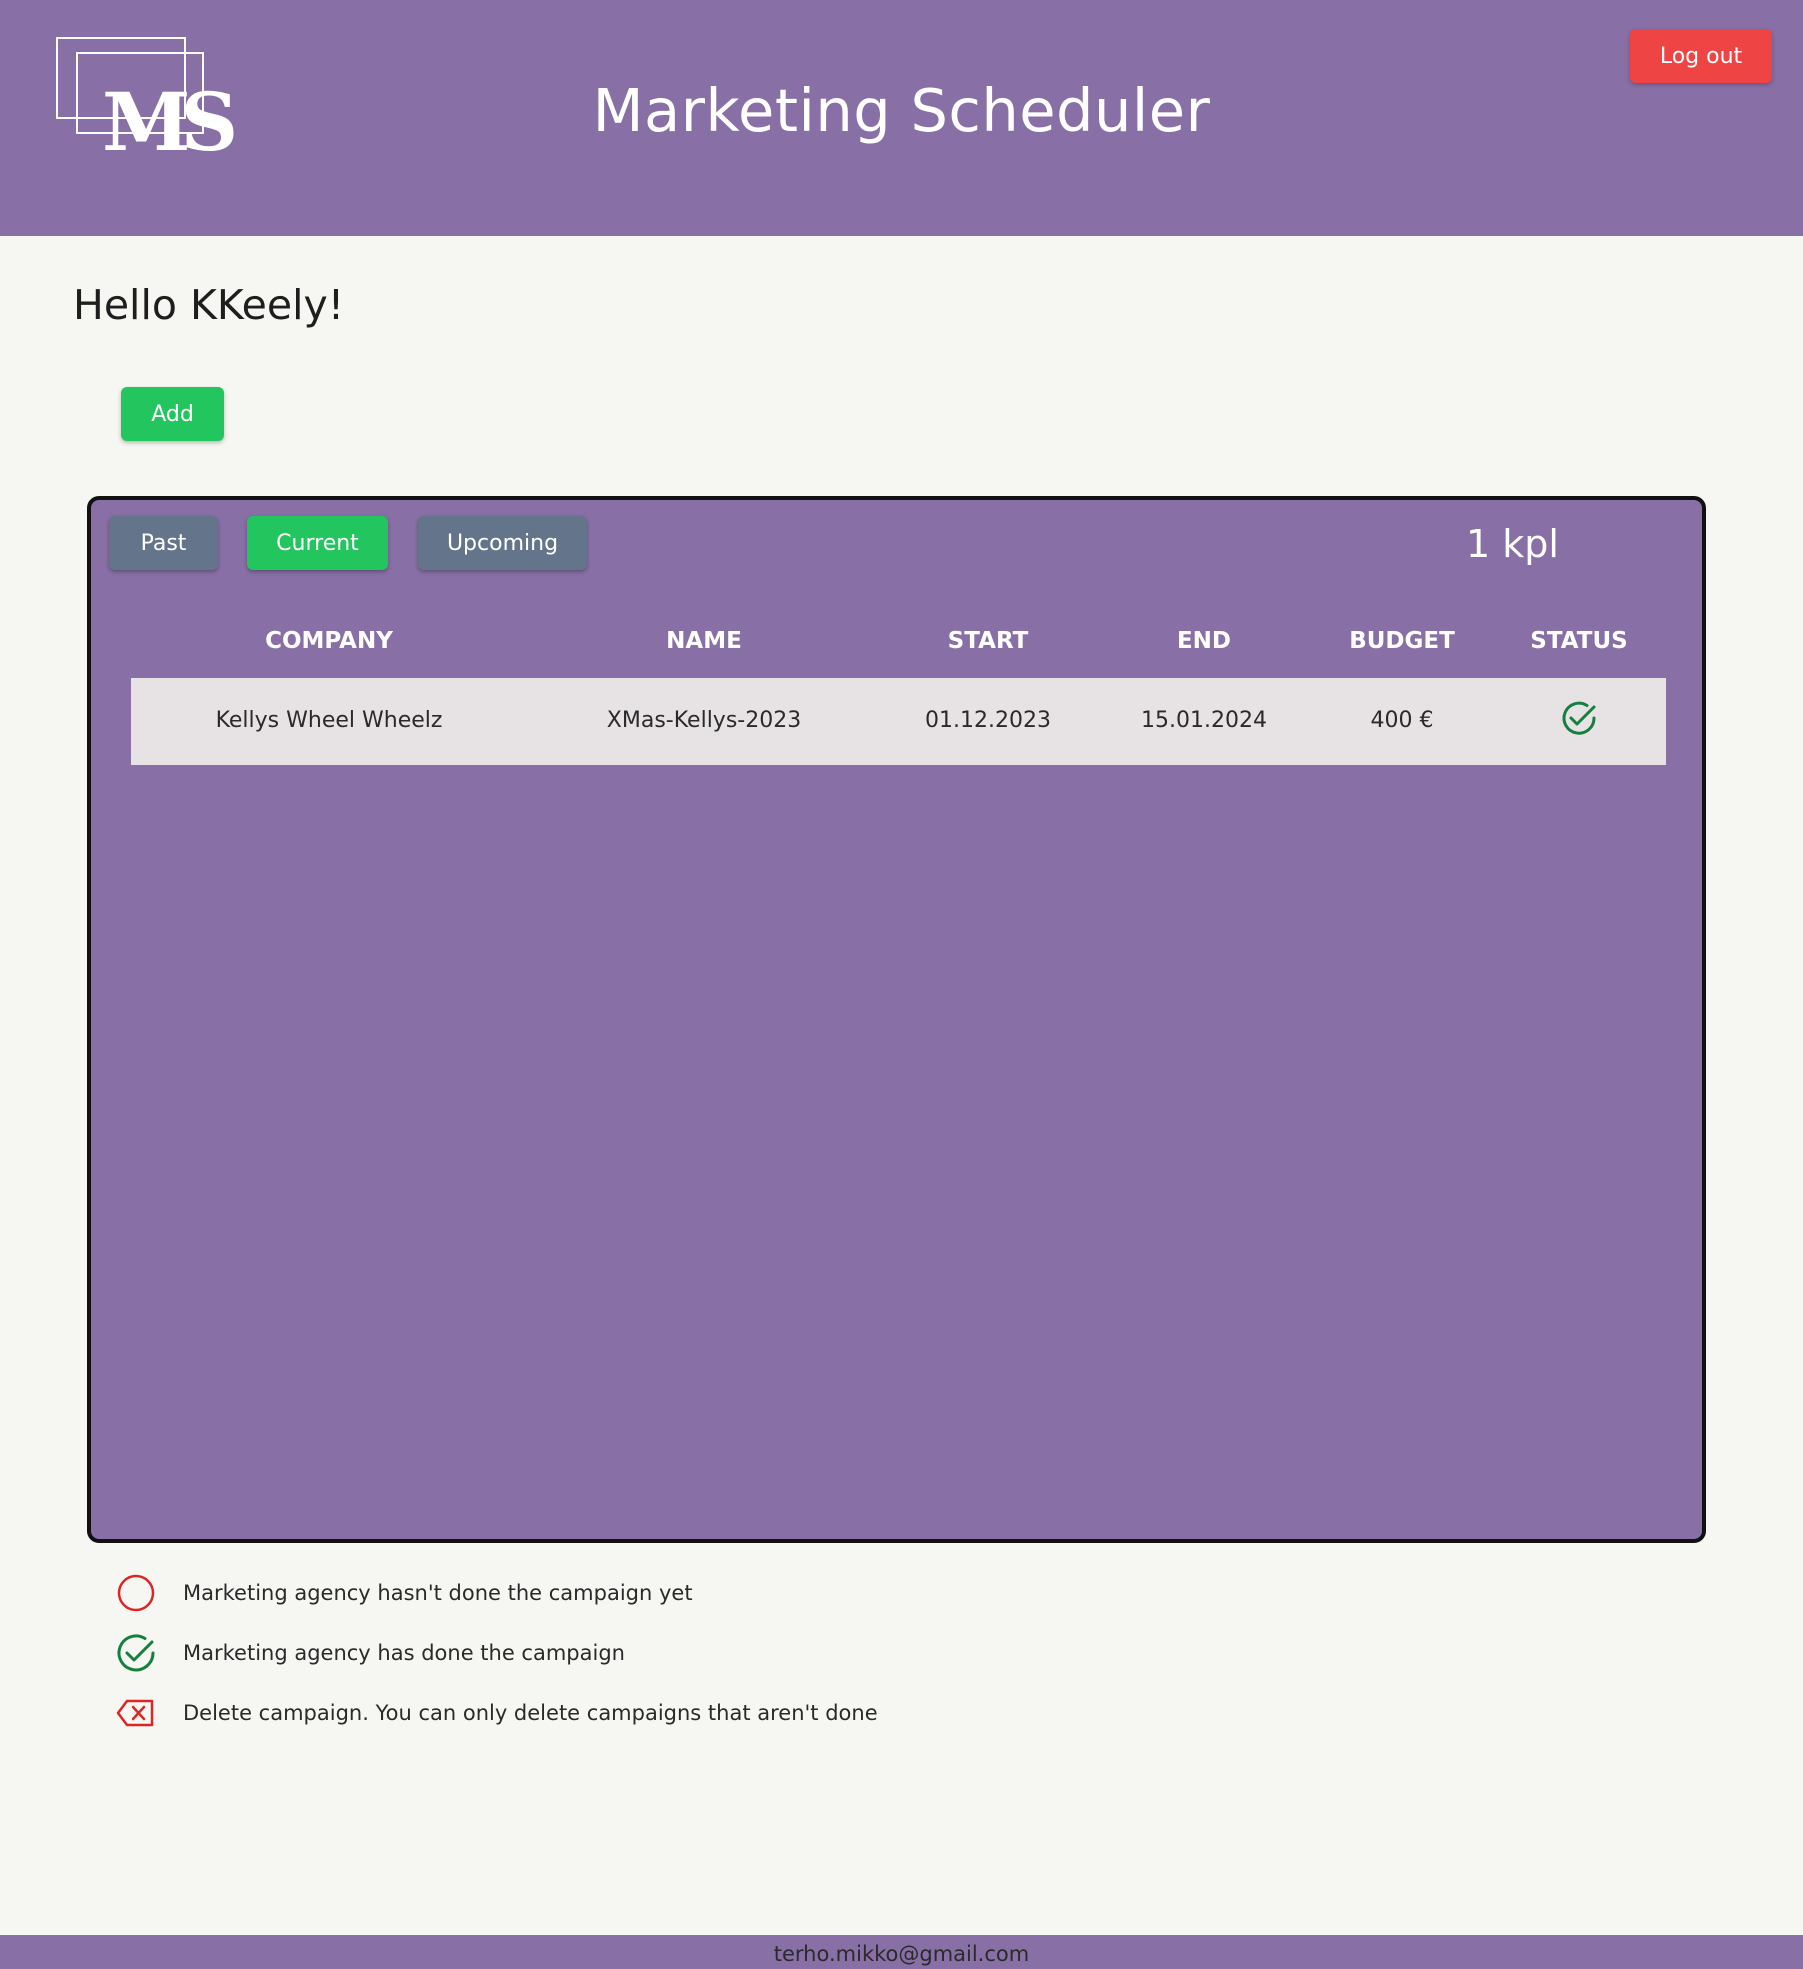 This screenshot has width=1803, height=1969. What do you see at coordinates (209, 305) in the screenshot?
I see `greeting-heading: Hello KKeely!` at bounding box center [209, 305].